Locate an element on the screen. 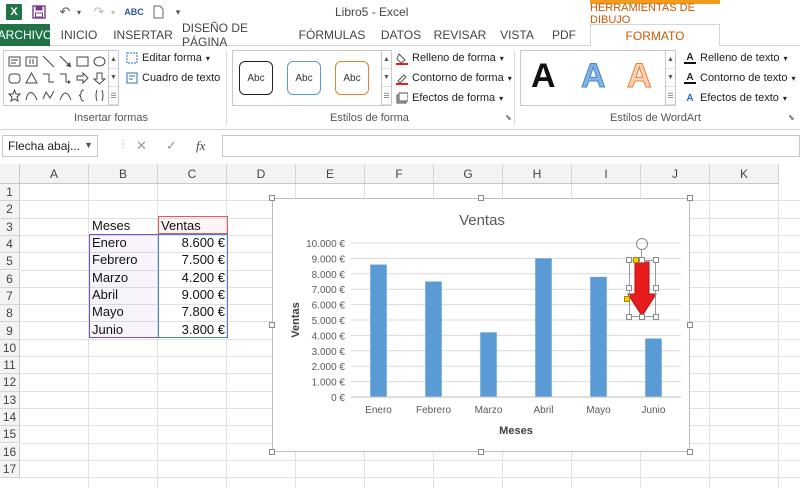  column-header: H is located at coordinates (537, 174).